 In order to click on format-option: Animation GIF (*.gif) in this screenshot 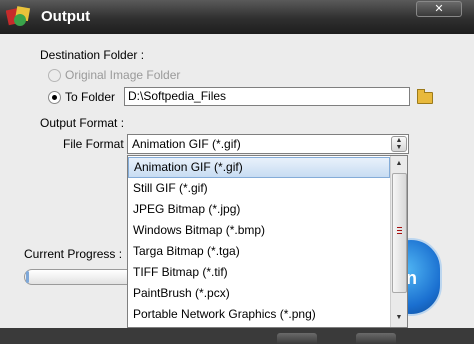, I will do `click(259, 167)`.